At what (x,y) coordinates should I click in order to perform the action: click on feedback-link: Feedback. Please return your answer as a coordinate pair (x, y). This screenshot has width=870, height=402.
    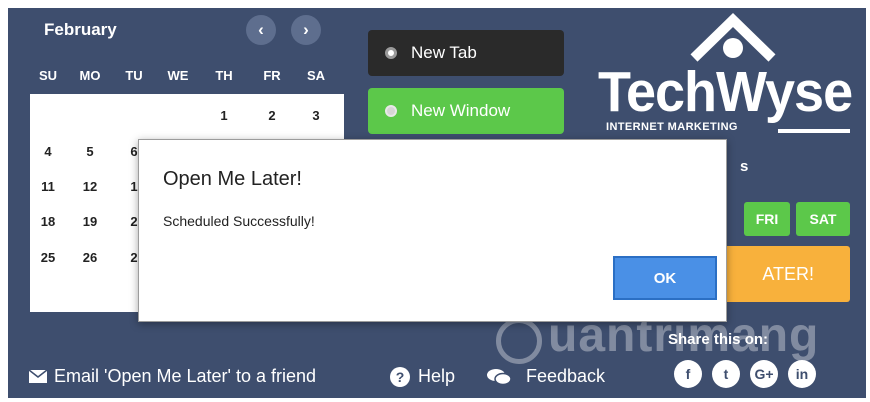
    Looking at the image, I should click on (545, 376).